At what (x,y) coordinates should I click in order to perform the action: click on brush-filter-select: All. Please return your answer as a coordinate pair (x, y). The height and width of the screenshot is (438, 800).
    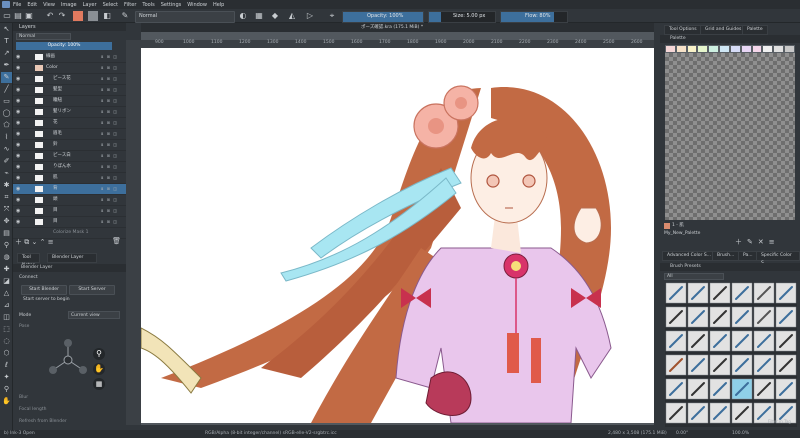
    Looking at the image, I should click on (694, 276).